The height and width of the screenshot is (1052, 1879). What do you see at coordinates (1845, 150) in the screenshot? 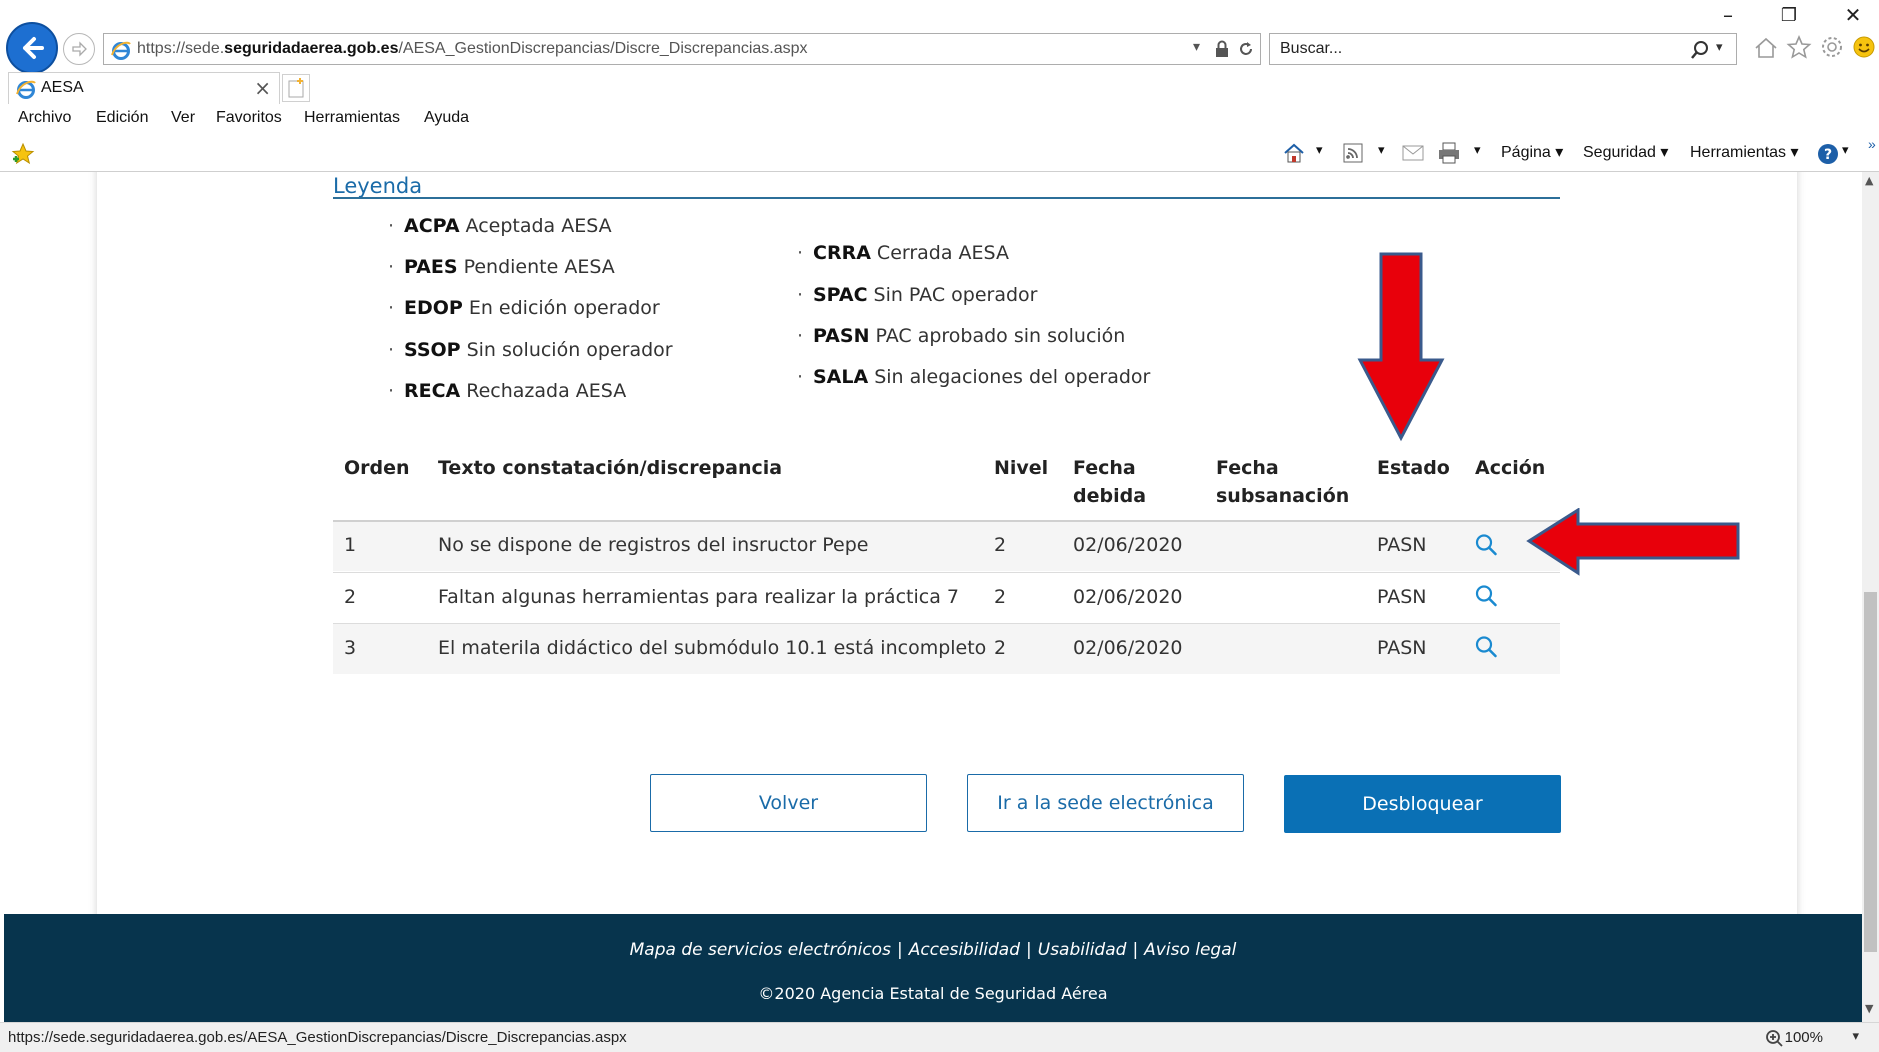
I see `help-dropdown-icon: ▾` at bounding box center [1845, 150].